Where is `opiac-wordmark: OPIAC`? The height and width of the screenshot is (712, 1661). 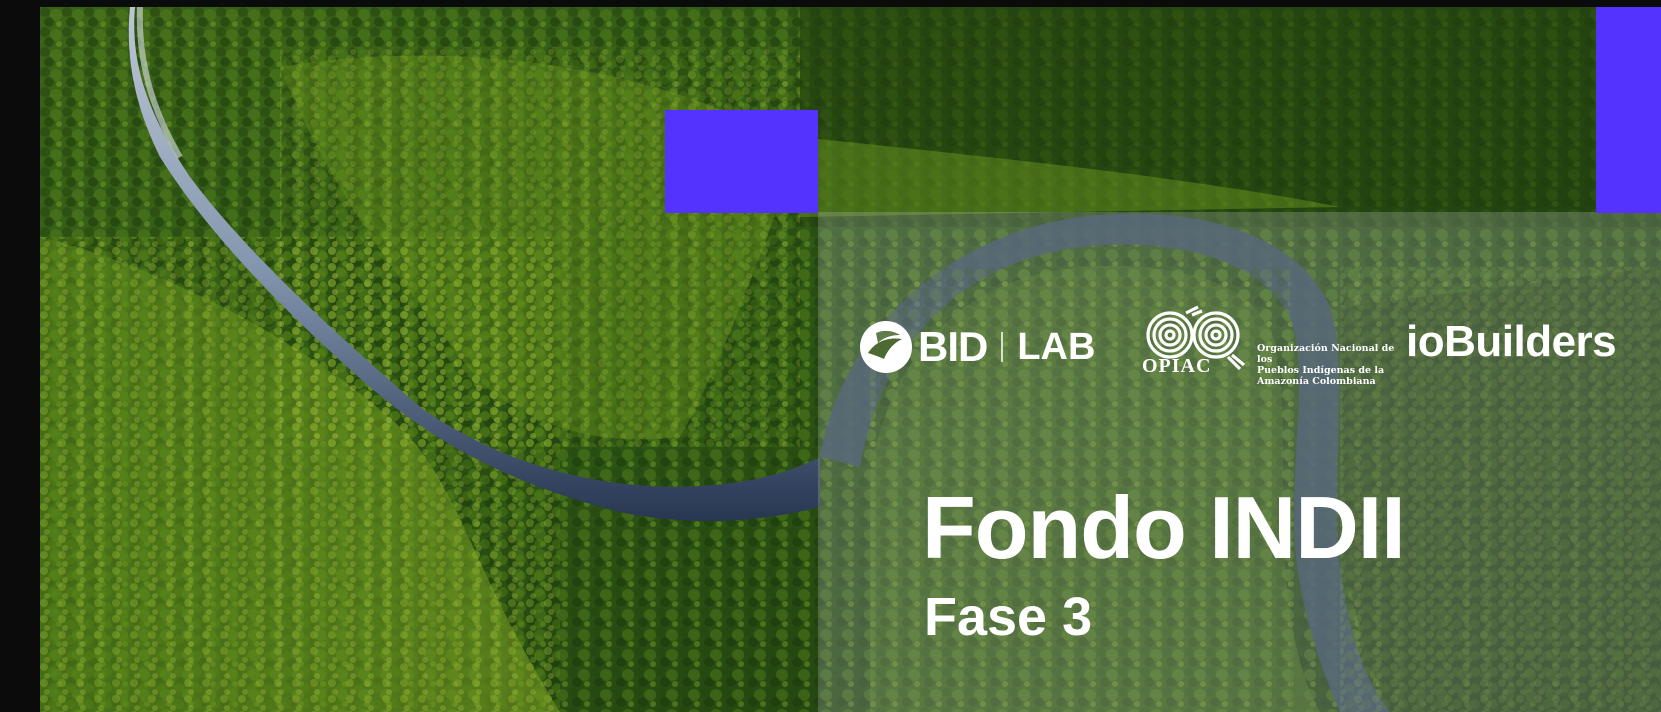 opiac-wordmark: OPIAC is located at coordinates (1177, 366).